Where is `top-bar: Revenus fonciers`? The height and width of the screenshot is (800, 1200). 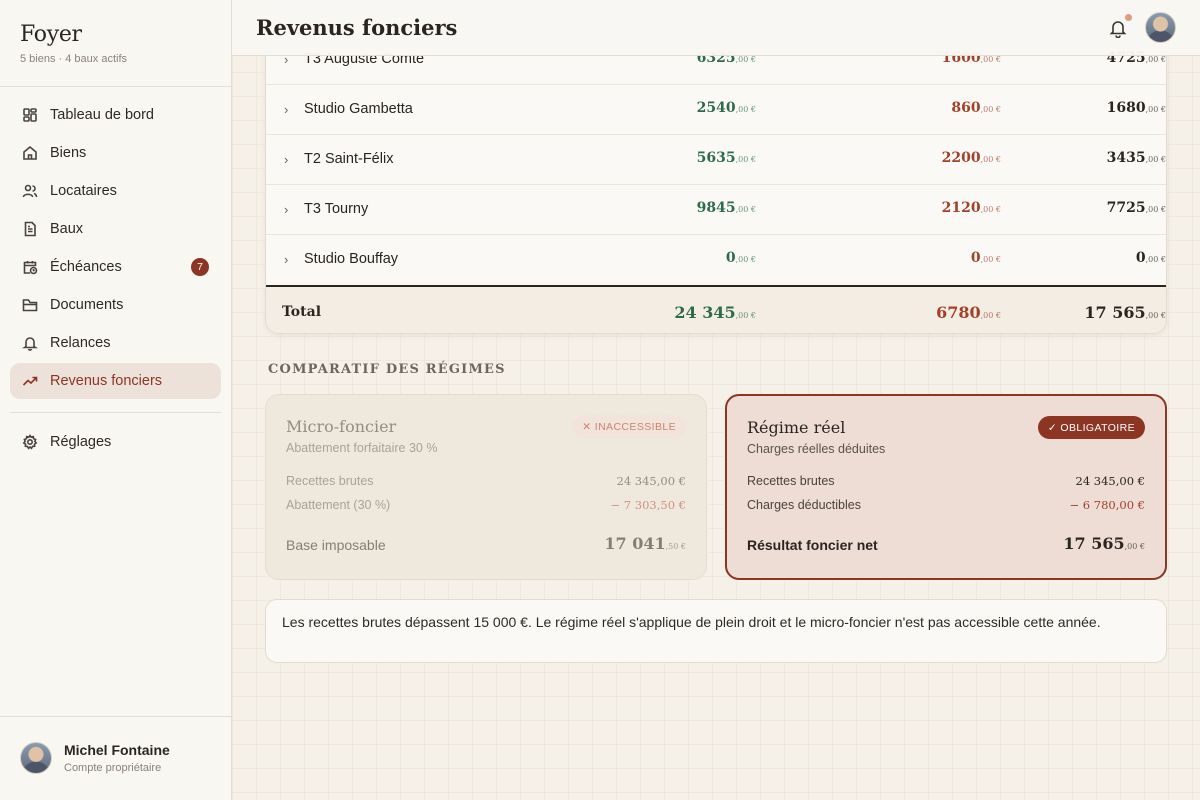
top-bar: Revenus fonciers is located at coordinates (716, 28).